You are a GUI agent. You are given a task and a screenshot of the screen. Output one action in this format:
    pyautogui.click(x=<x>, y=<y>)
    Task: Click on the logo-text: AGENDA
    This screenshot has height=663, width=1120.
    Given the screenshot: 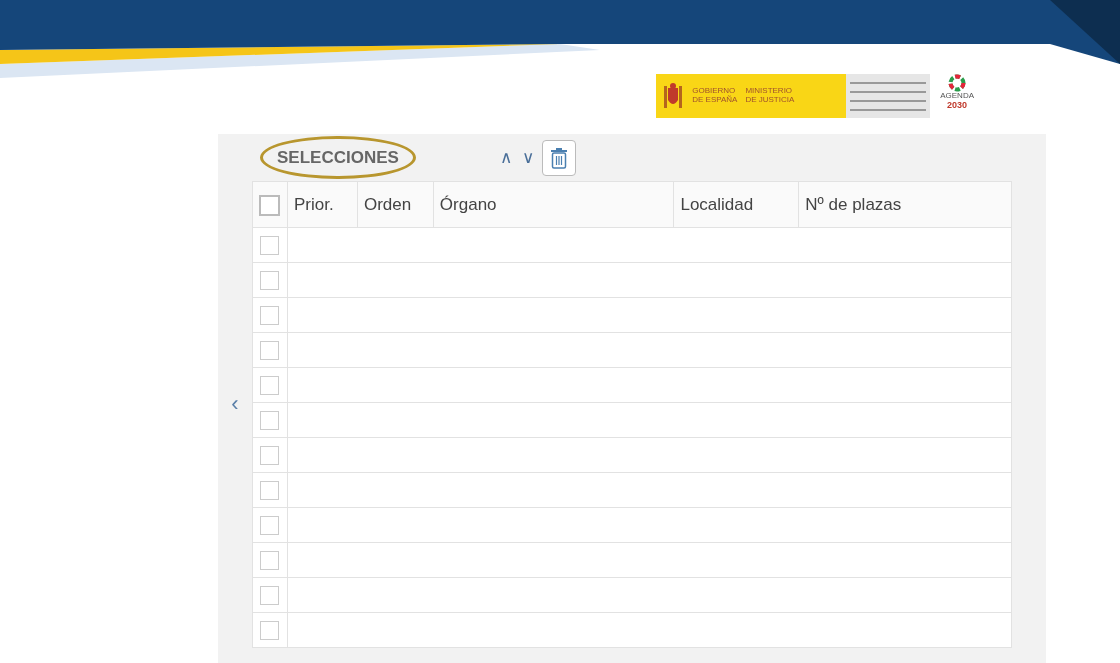 What is the action you would take?
    pyautogui.click(x=957, y=96)
    